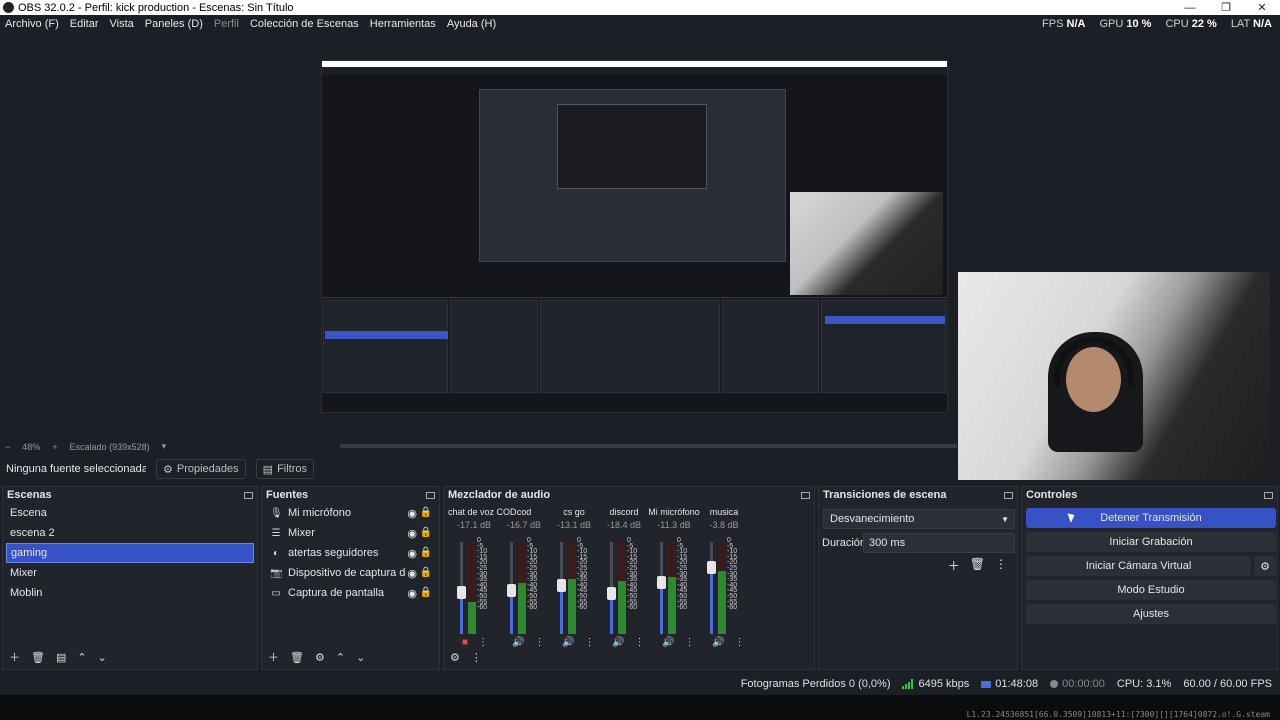  I want to click on menu-herramientas: Herramientas, so click(403, 24).